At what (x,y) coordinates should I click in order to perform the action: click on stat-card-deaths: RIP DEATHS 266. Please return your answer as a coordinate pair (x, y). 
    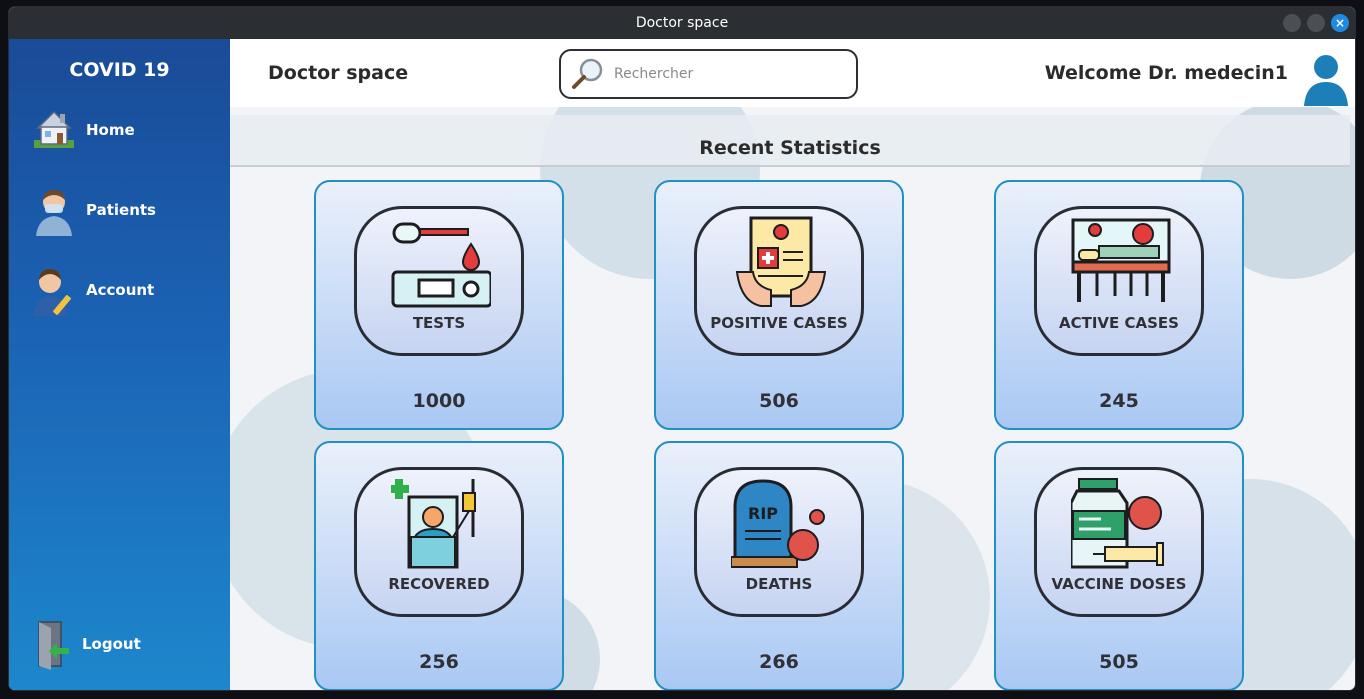
    Looking at the image, I should click on (779, 565).